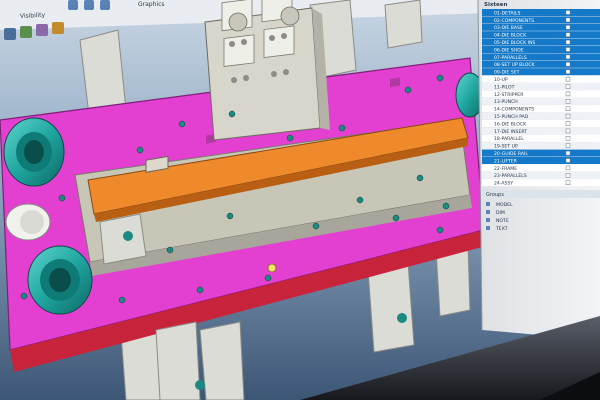  What do you see at coordinates (541, 20) in the screenshot?
I see `layer-row: 02-COMPONENTS` at bounding box center [541, 20].